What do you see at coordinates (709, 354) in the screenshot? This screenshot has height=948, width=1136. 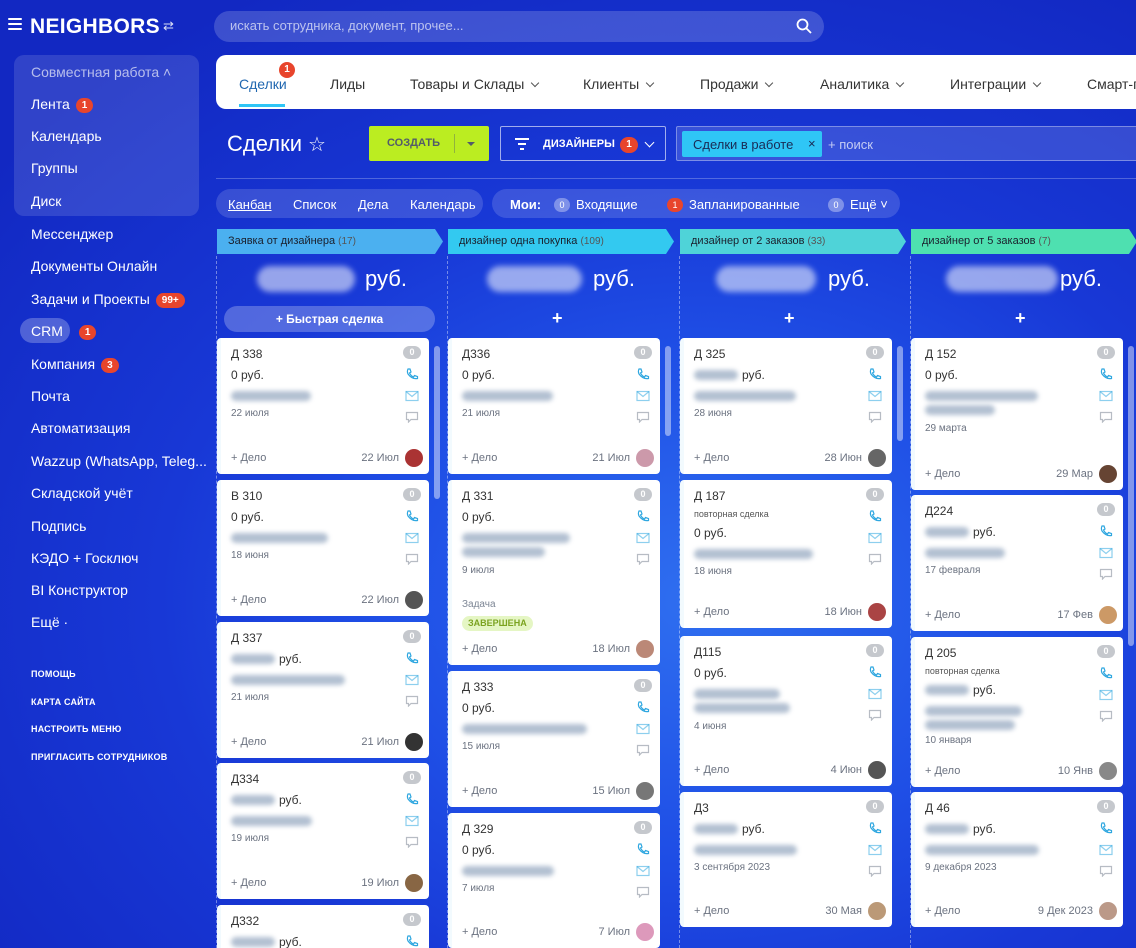 I see `deal-title: Д 325` at bounding box center [709, 354].